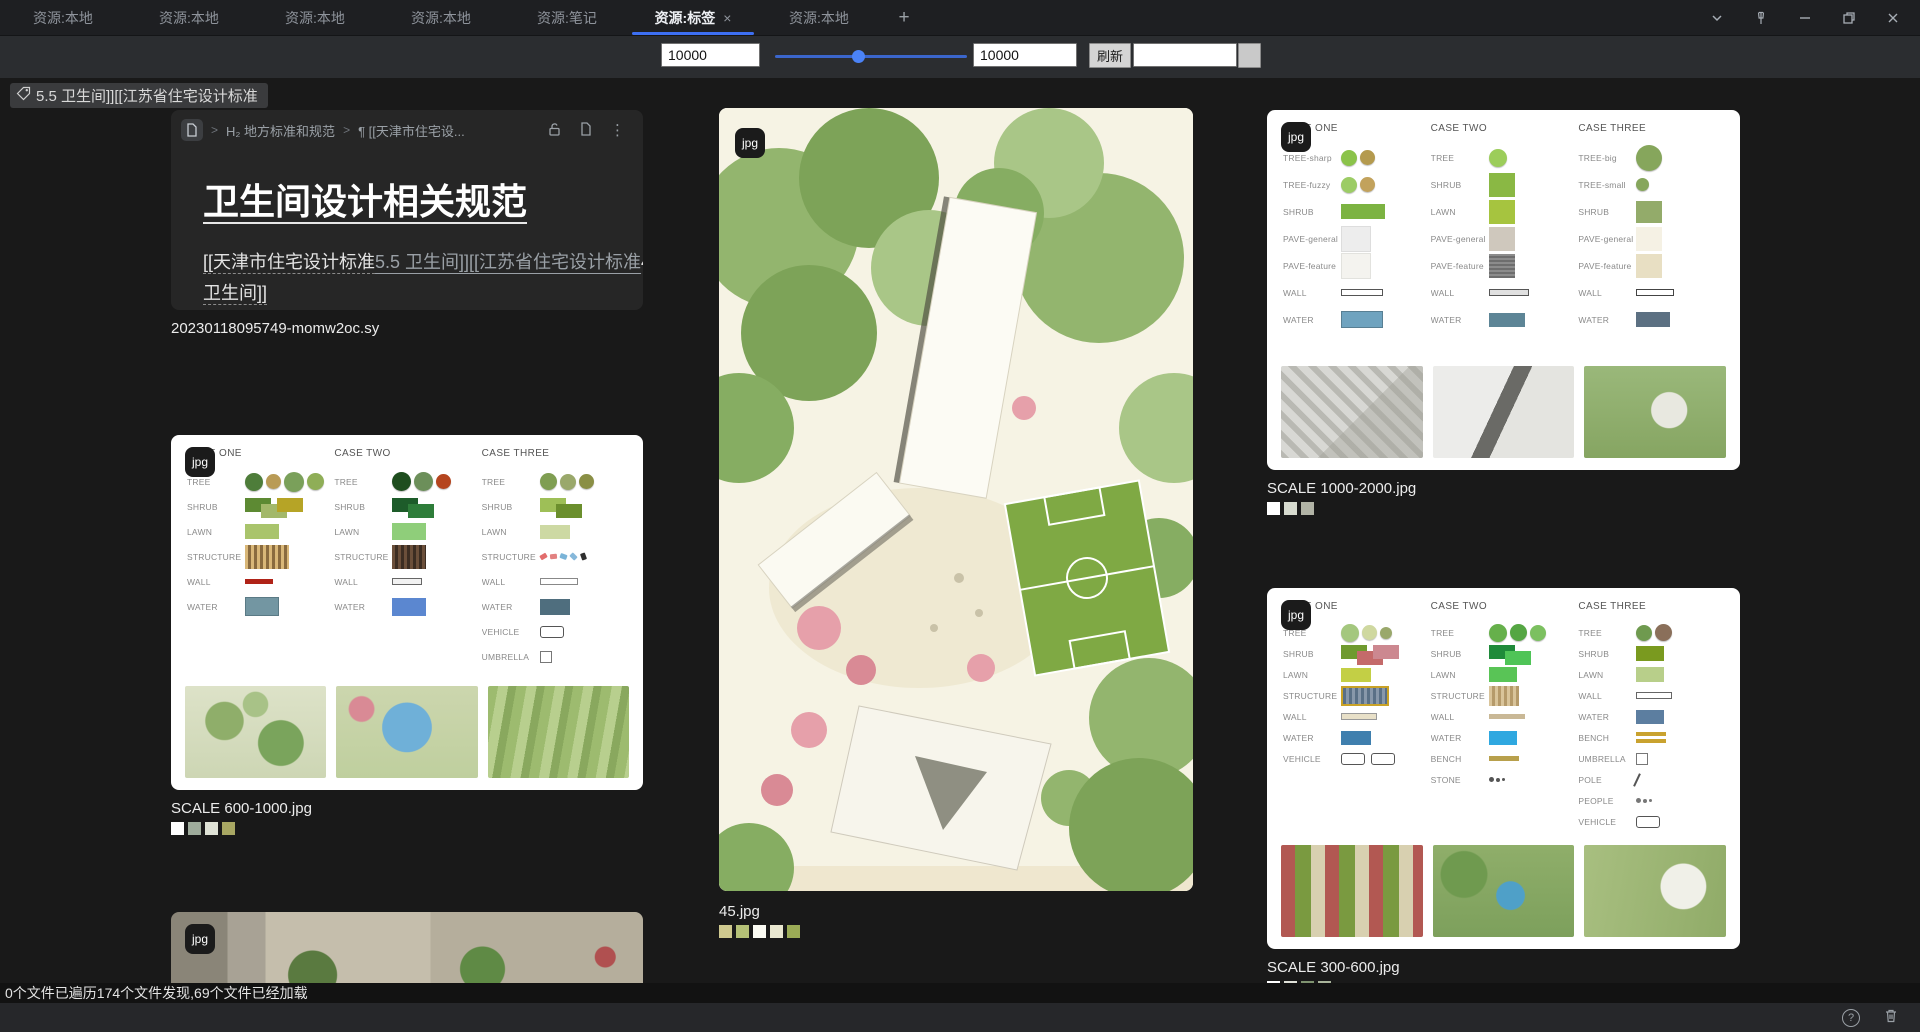  I want to click on tab-label: 资源:笔记, so click(567, 17).